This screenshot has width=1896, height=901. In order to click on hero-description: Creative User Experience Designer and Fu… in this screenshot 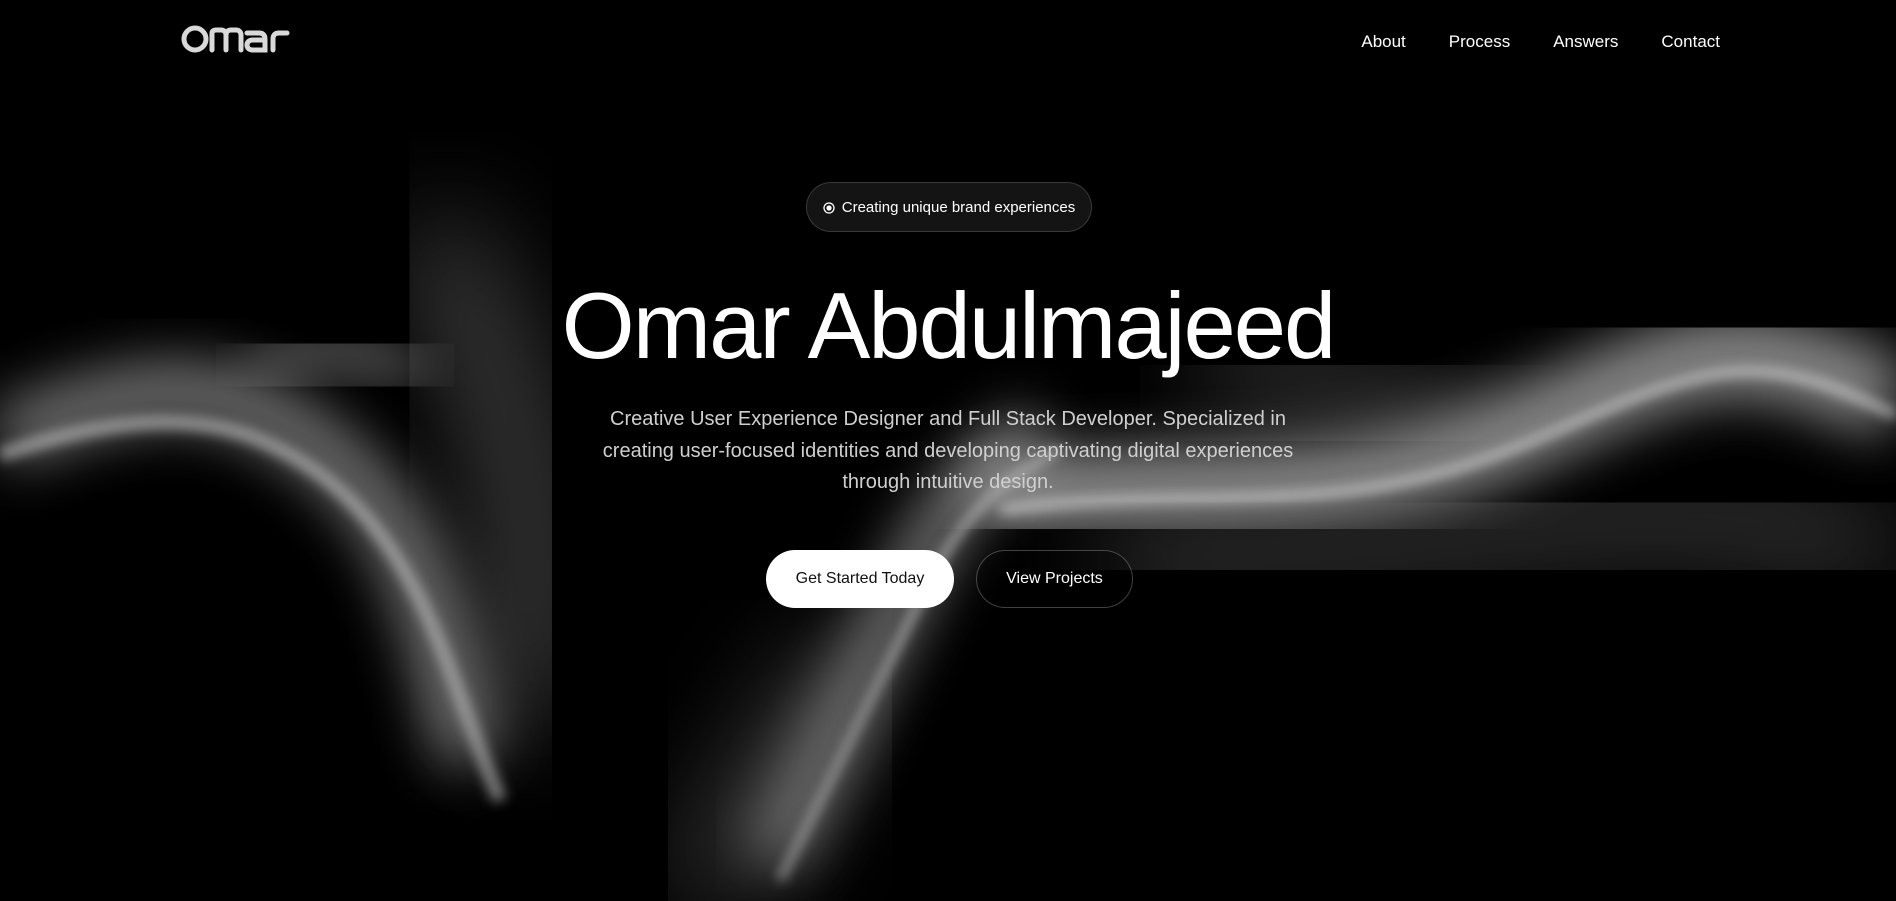, I will do `click(948, 450)`.